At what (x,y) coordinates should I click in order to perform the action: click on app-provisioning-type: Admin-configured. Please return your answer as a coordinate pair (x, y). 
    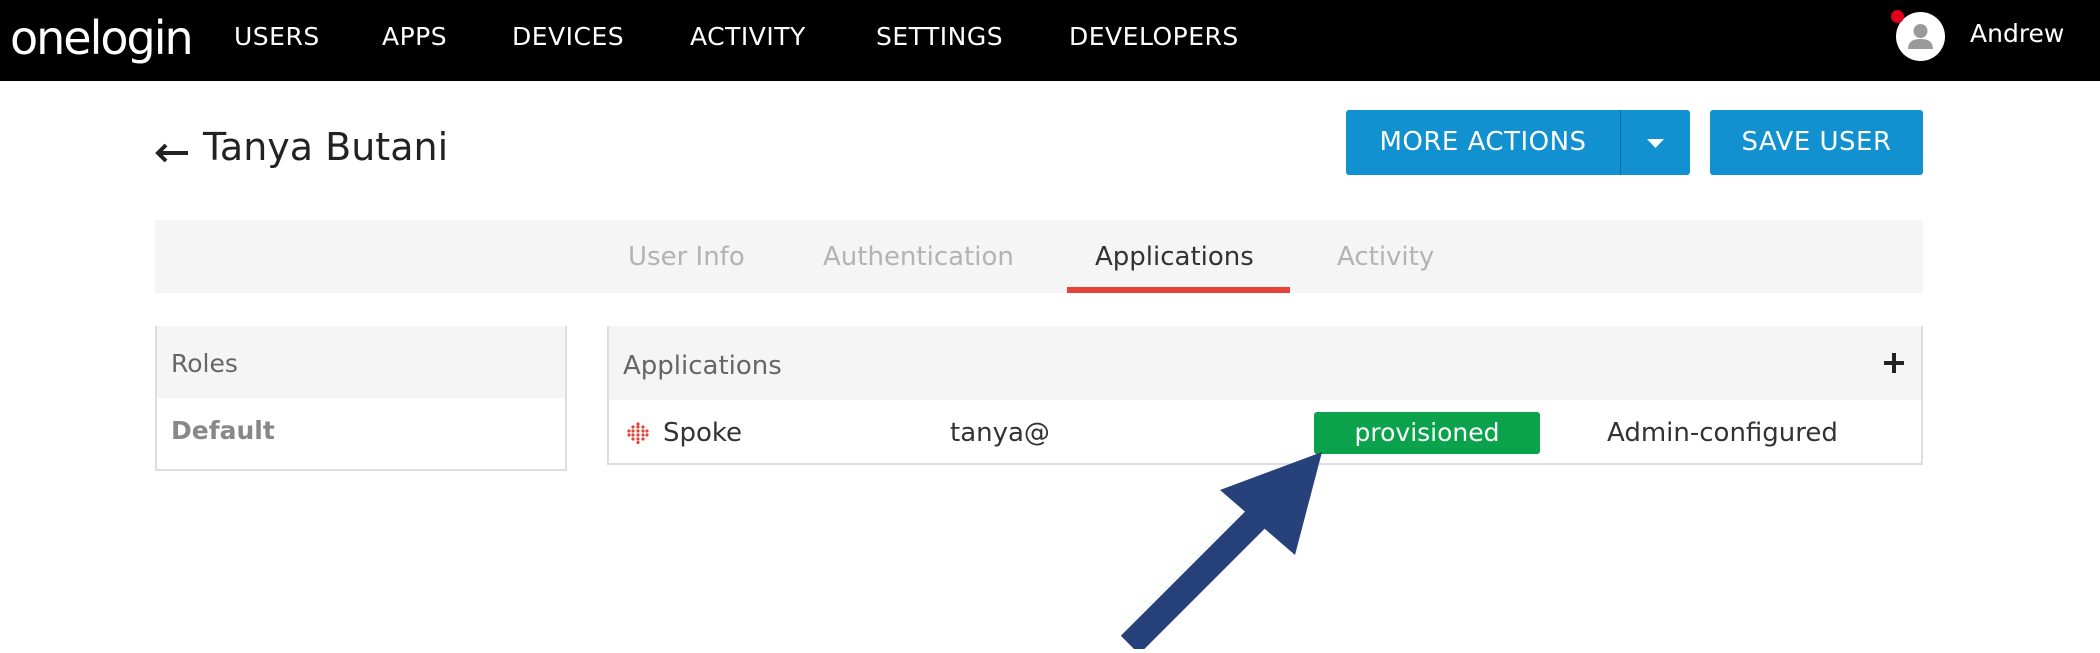
    Looking at the image, I should click on (1722, 433).